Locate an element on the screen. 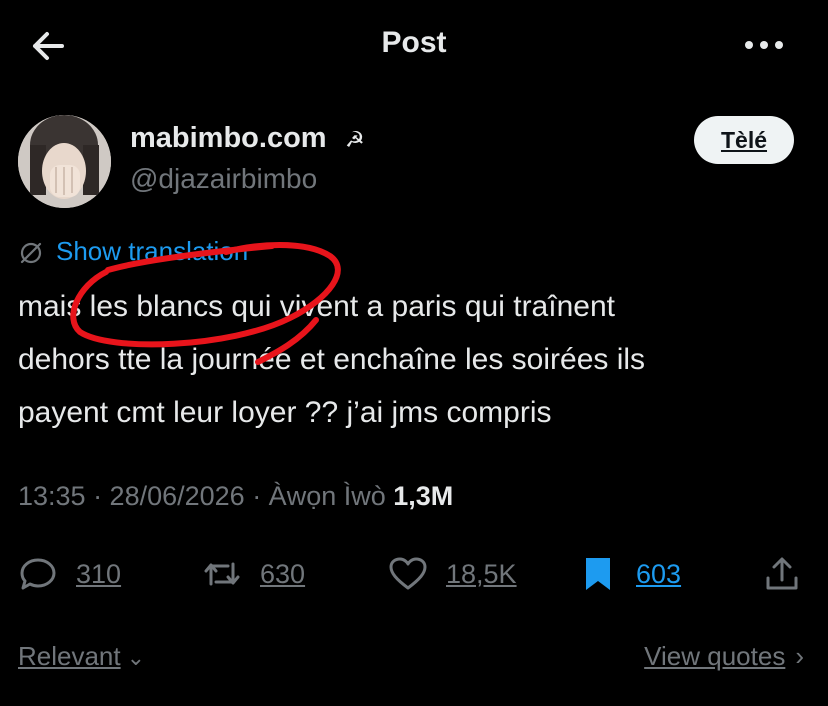 The height and width of the screenshot is (706, 828). more-button is located at coordinates (764, 45).